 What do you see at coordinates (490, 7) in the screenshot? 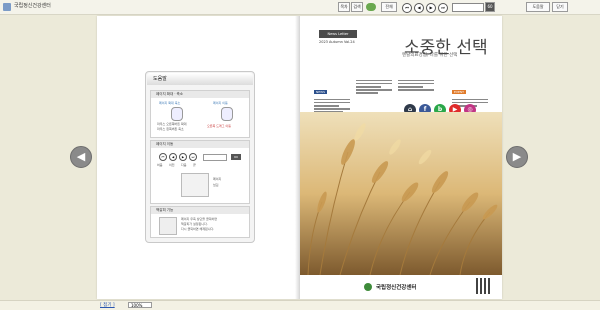
I see `page-total: 60` at bounding box center [490, 7].